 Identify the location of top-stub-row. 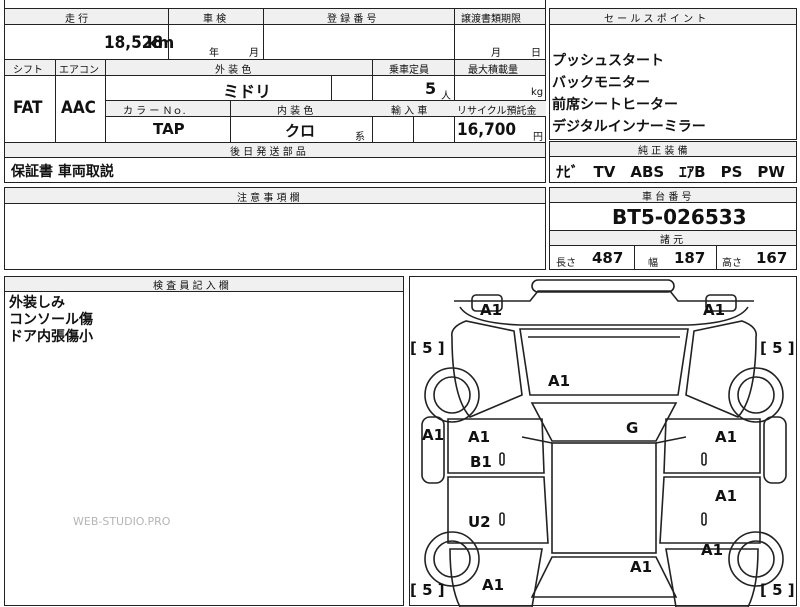
(275, 4).